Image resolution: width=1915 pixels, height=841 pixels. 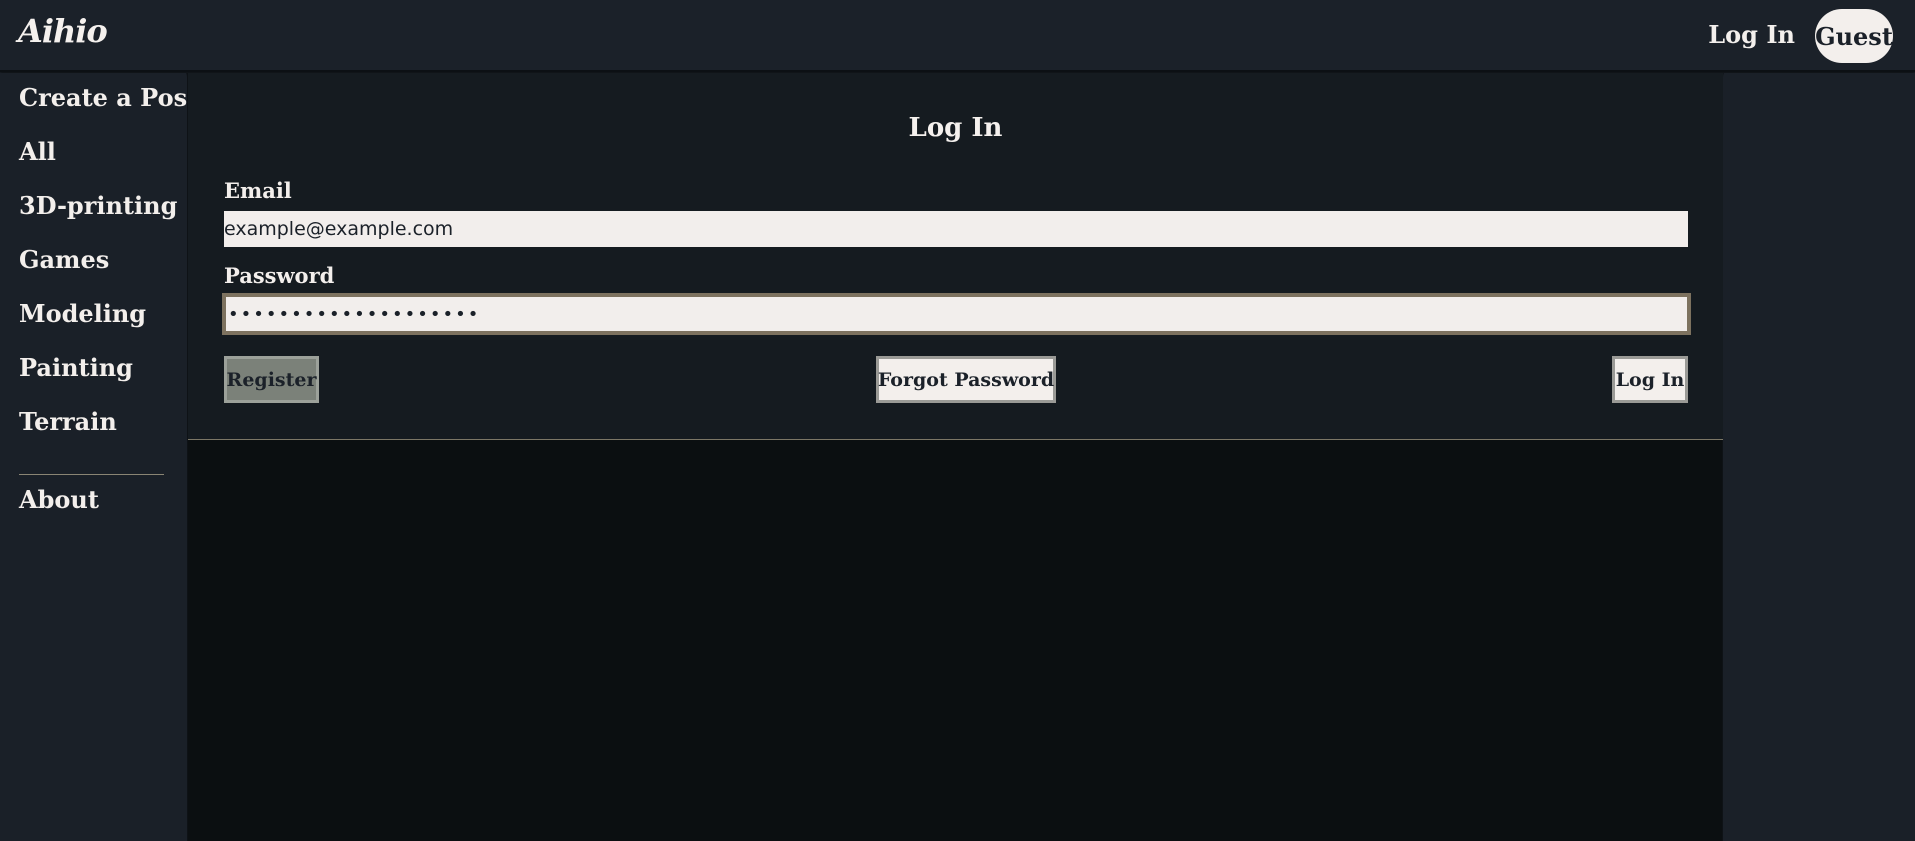 What do you see at coordinates (966, 379) in the screenshot?
I see `forgot-password-button: Forgot Password` at bounding box center [966, 379].